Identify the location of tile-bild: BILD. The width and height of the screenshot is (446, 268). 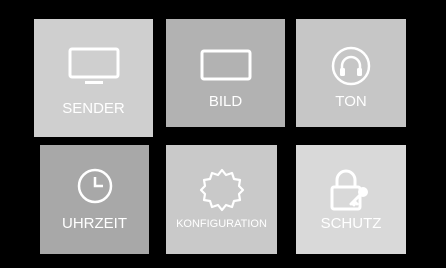
(225, 73).